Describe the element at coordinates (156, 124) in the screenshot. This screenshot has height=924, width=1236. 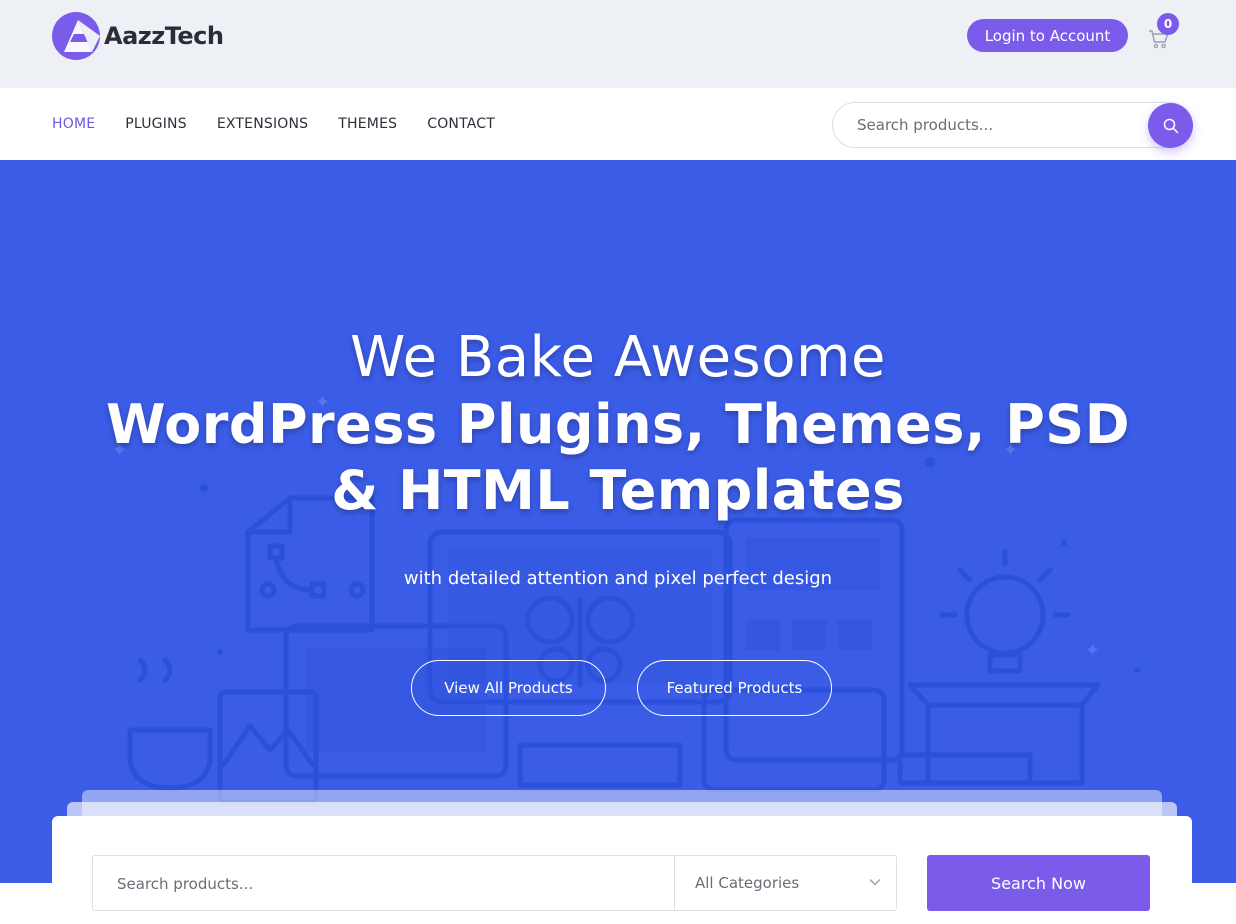
I see `nav-plugins: PLUGINS` at that location.